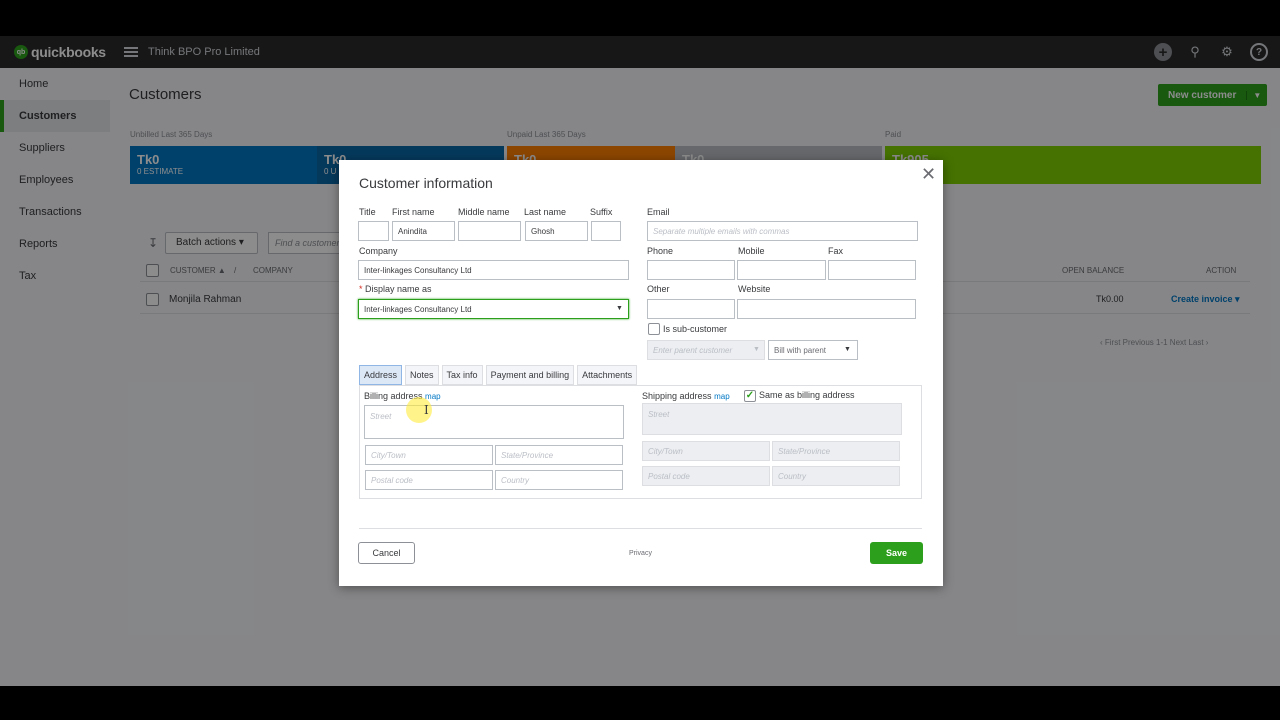  I want to click on phone-label: Phone, so click(660, 251).